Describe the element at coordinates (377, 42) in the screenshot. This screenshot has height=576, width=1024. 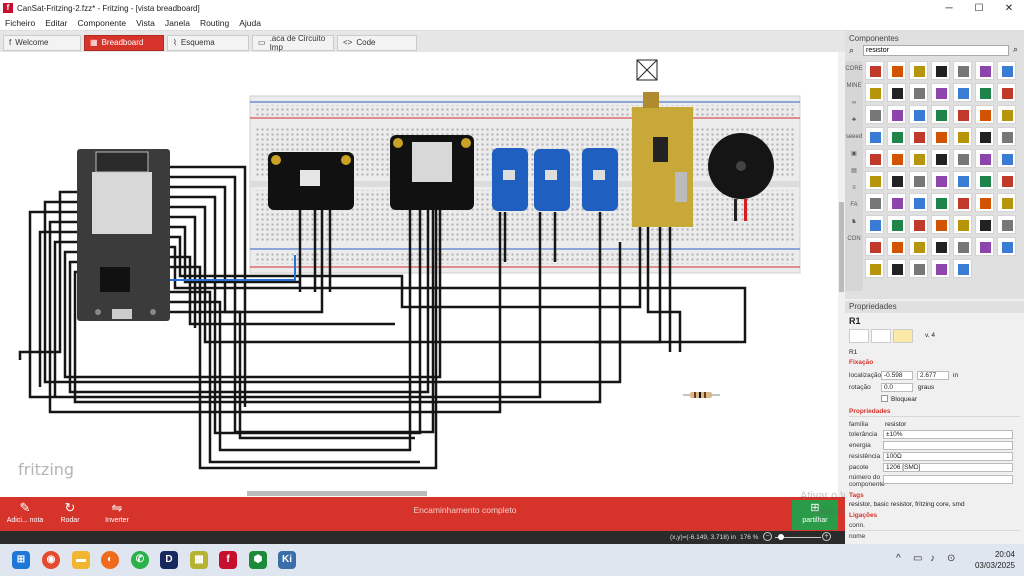
I see `tab-code: <> Code` at that location.